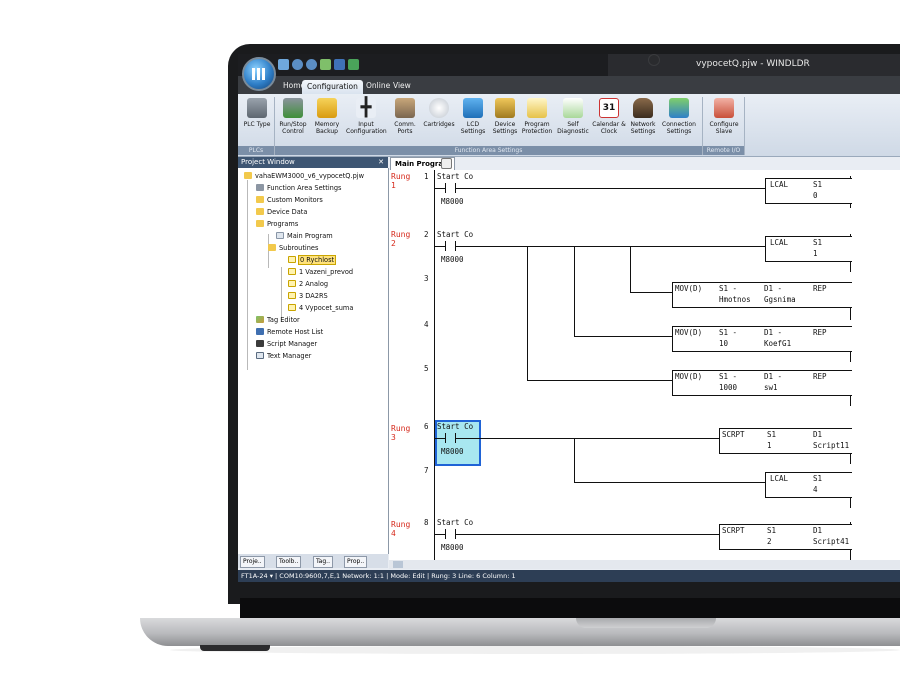 This screenshot has height=700, width=900. What do you see at coordinates (733, 434) in the screenshot?
I see `instruction-op: SCRPT` at bounding box center [733, 434].